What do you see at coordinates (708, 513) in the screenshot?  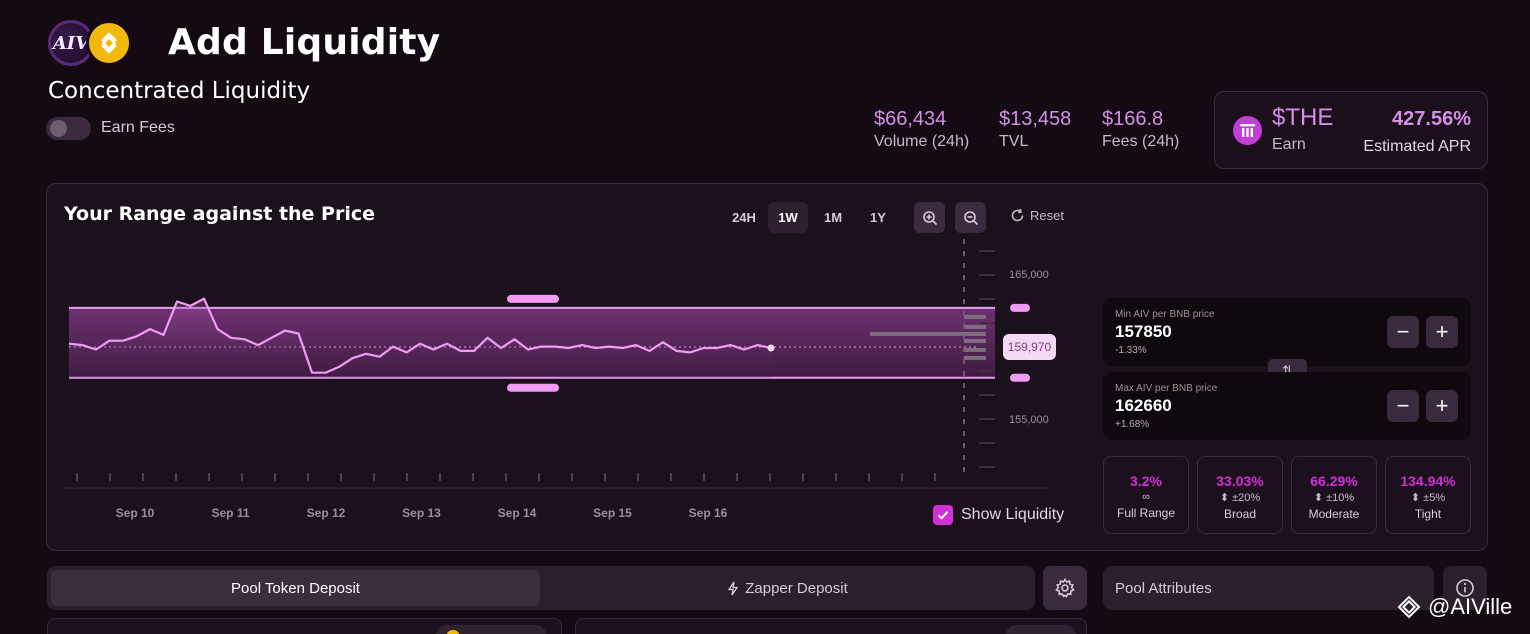 I see `x-tick-label: Sep 16` at bounding box center [708, 513].